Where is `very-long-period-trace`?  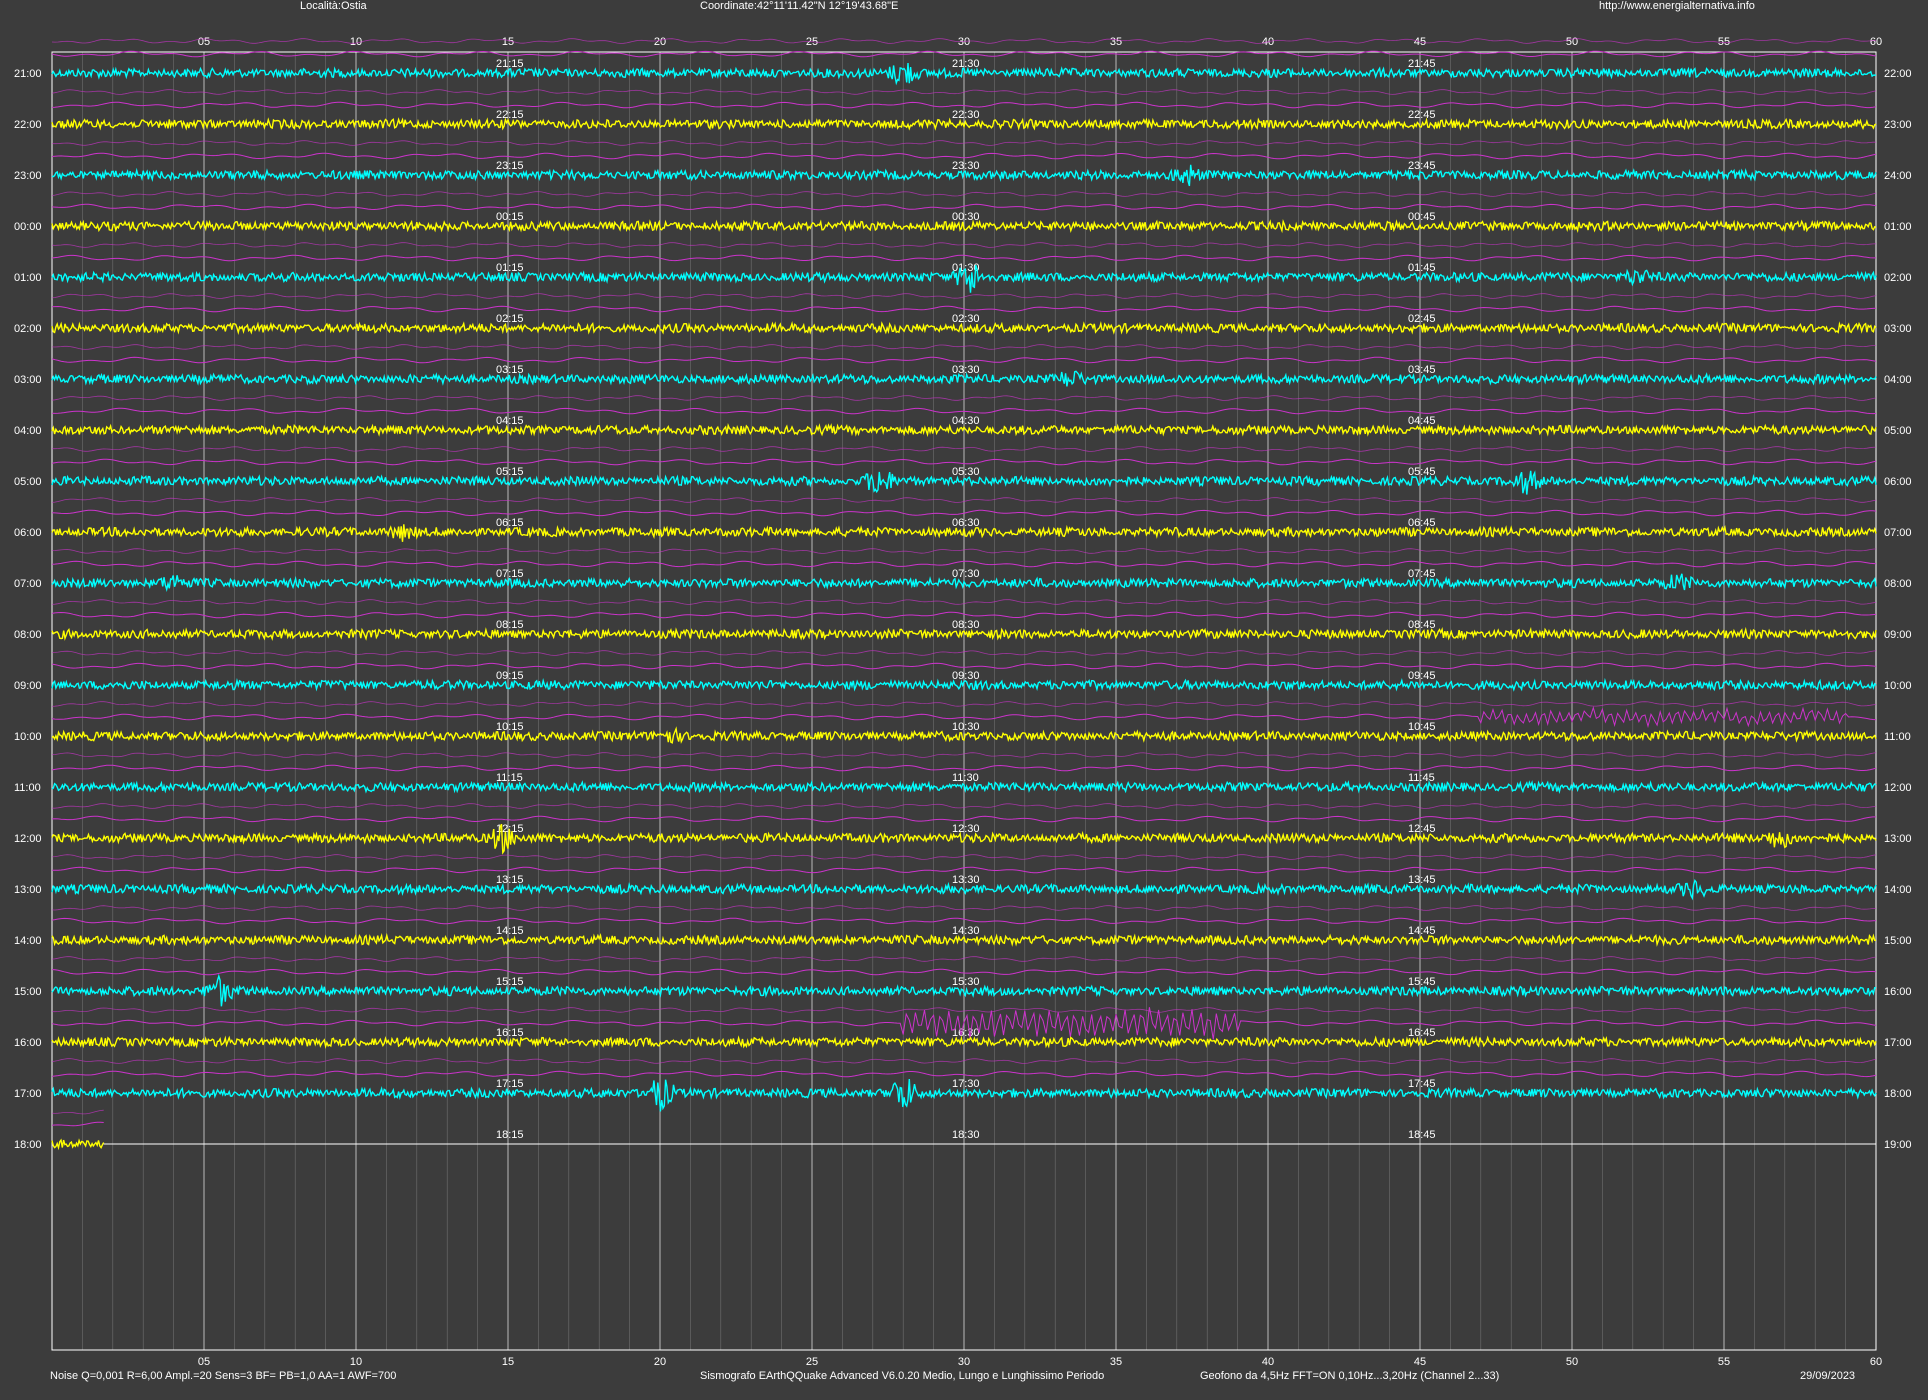 very-long-period-trace is located at coordinates (77, 1112).